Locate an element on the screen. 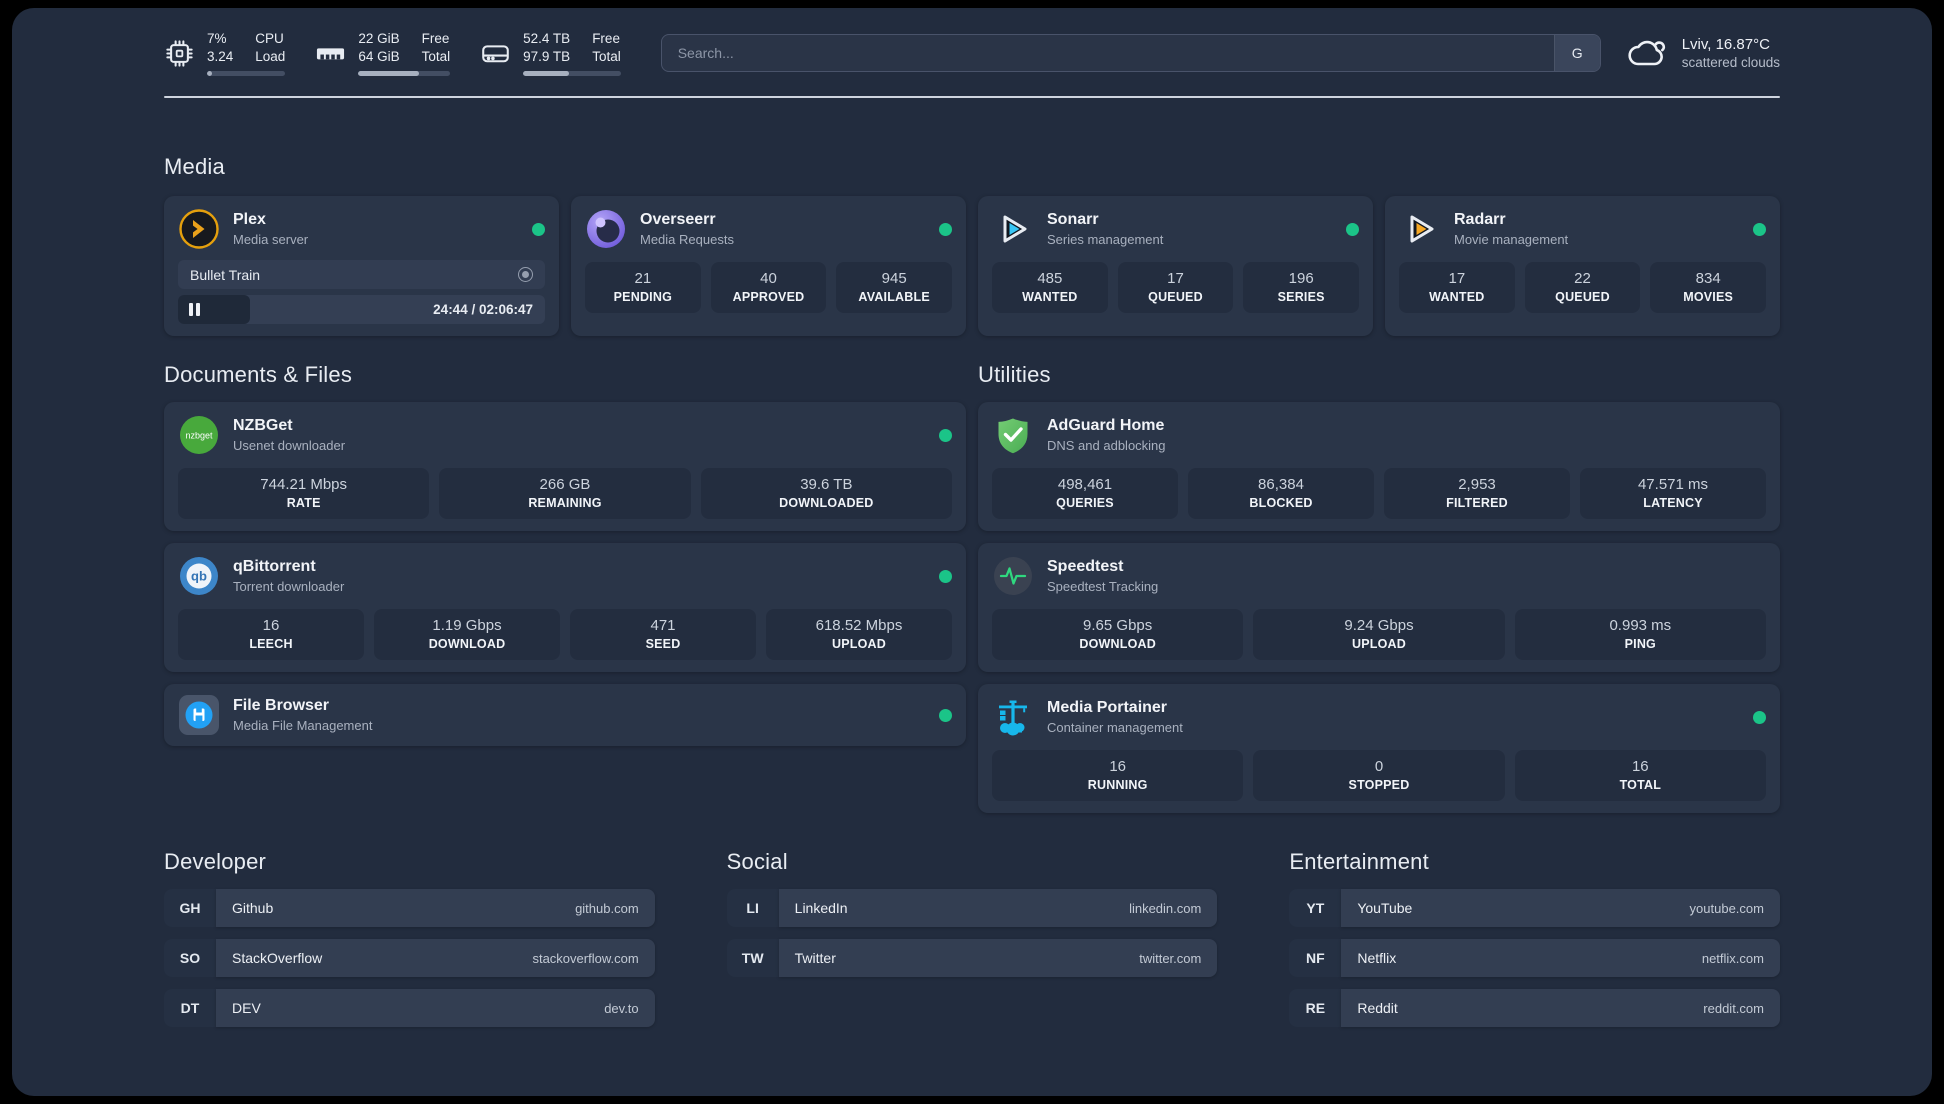 Image resolution: width=1944 pixels, height=1104 pixels. disk-icon is located at coordinates (495, 54).